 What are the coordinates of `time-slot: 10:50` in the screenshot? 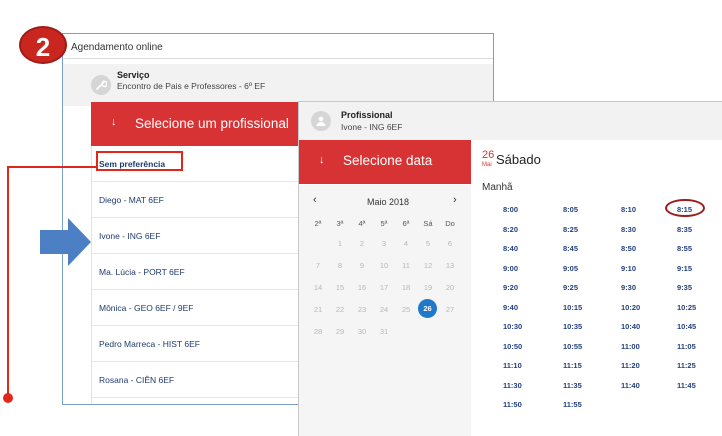 It's located at (512, 346).